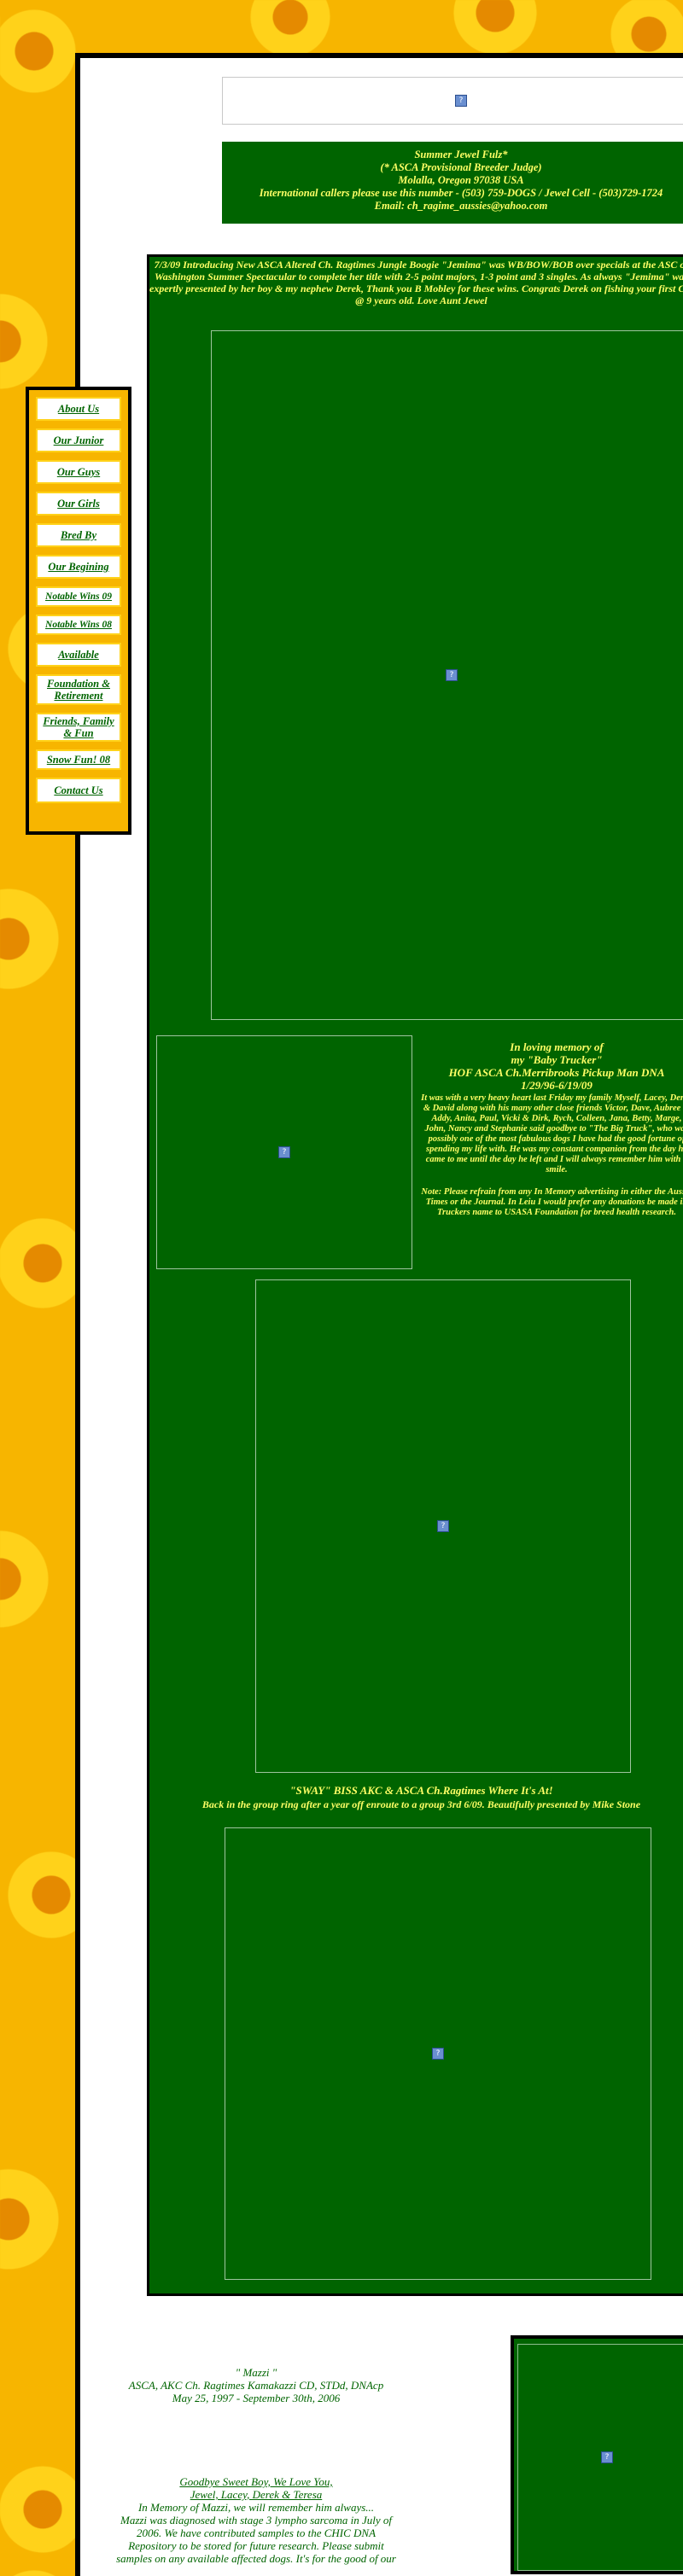  Describe the element at coordinates (78, 472) in the screenshot. I see `nav-our-guys: Our Guys` at that location.